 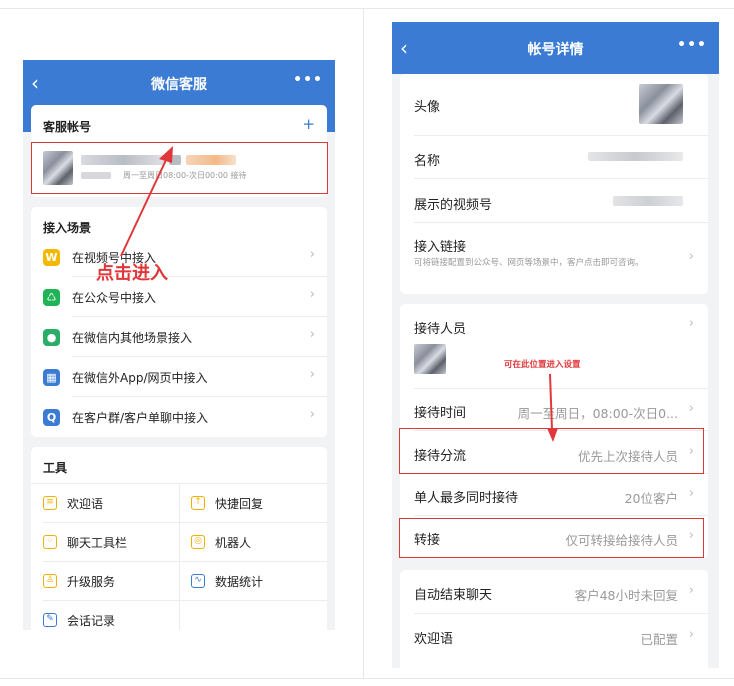 What do you see at coordinates (132, 273) in the screenshot?
I see `annotation-click-enter: 点击进入` at bounding box center [132, 273].